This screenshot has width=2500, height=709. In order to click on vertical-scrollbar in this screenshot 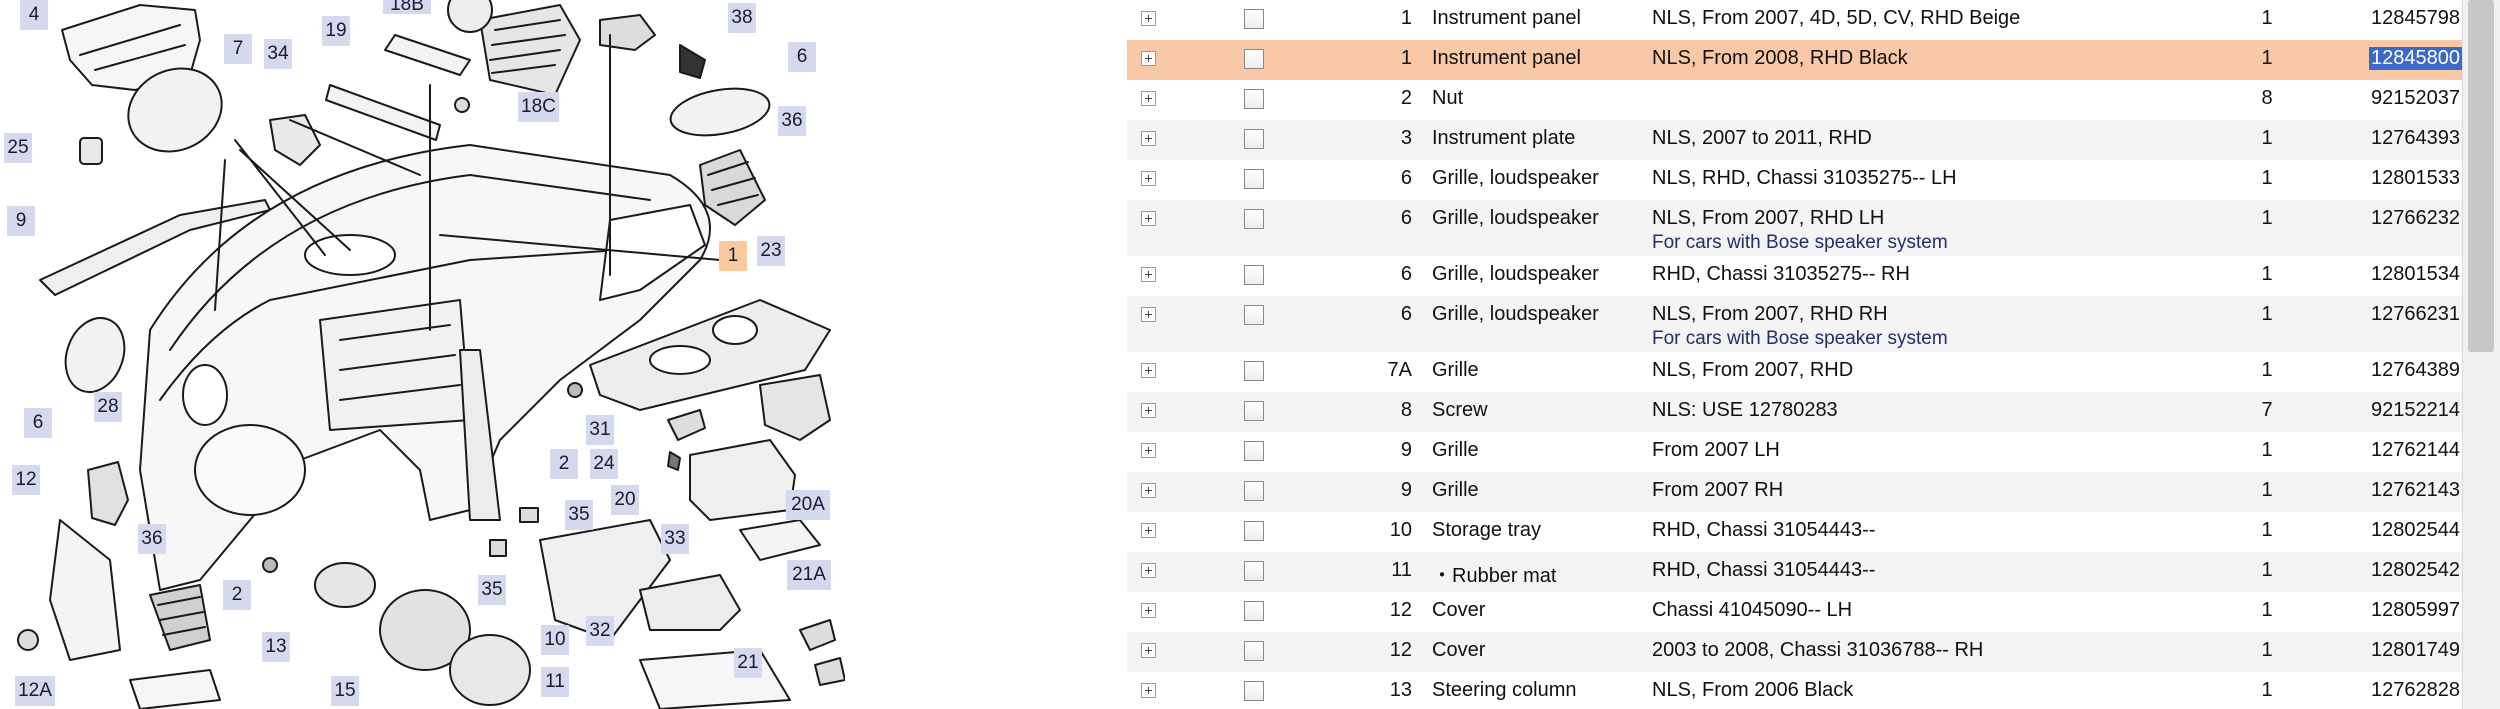, I will do `click(2481, 354)`.